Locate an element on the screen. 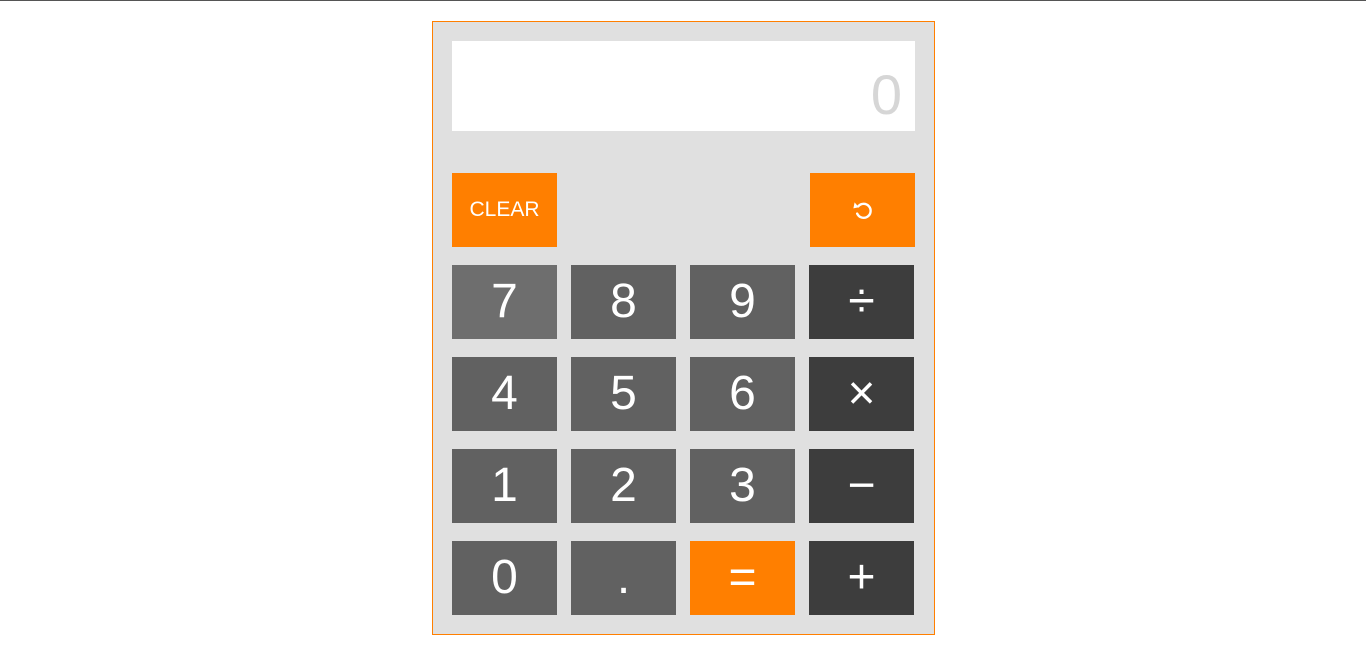 The width and height of the screenshot is (1366, 658). subtract-button: − is located at coordinates (861, 486).